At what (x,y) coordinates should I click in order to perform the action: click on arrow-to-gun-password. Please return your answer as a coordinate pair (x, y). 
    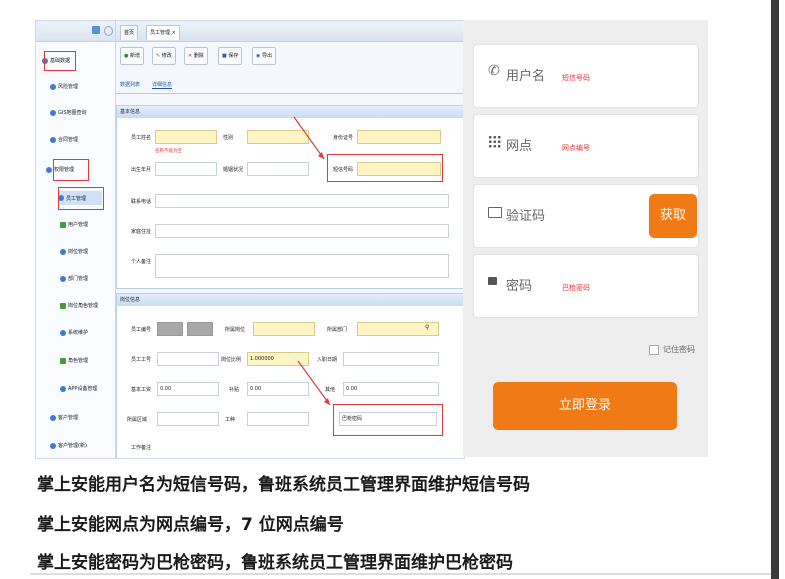
    Looking at the image, I should click on (314, 383).